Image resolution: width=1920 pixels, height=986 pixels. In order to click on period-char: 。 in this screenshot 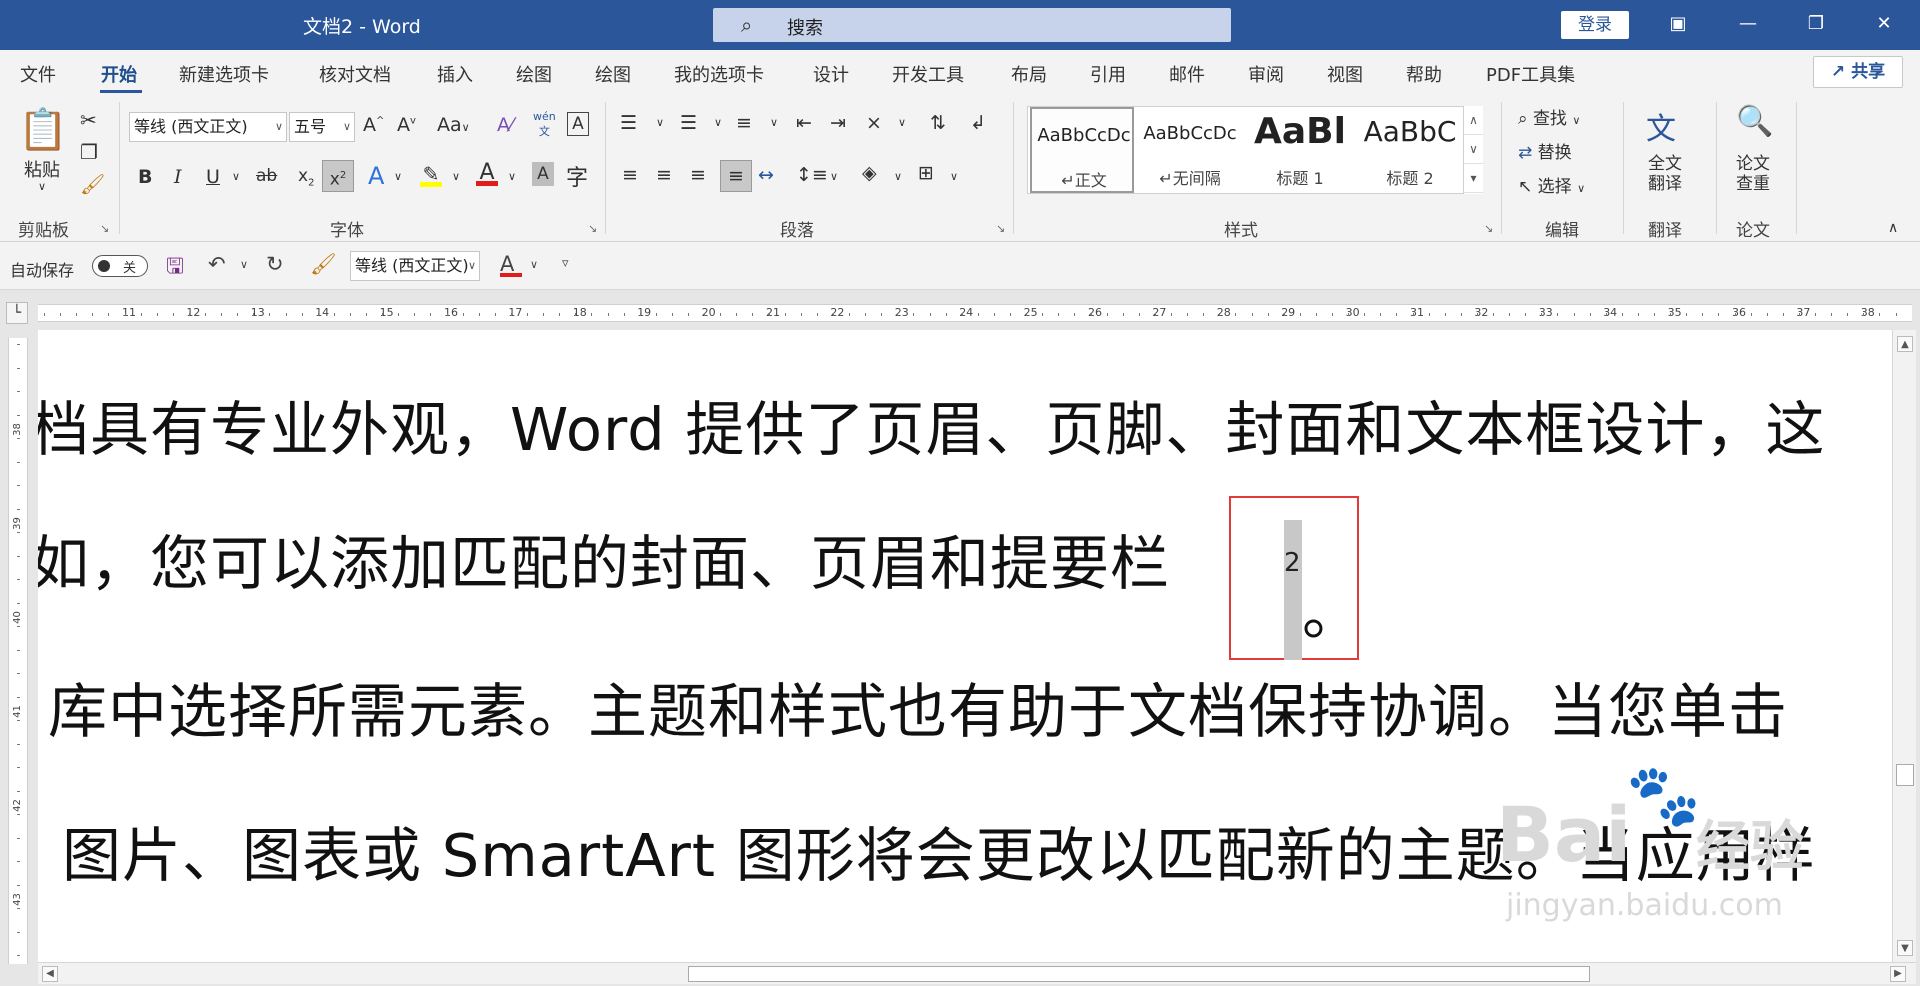, I will do `click(1331, 608)`.